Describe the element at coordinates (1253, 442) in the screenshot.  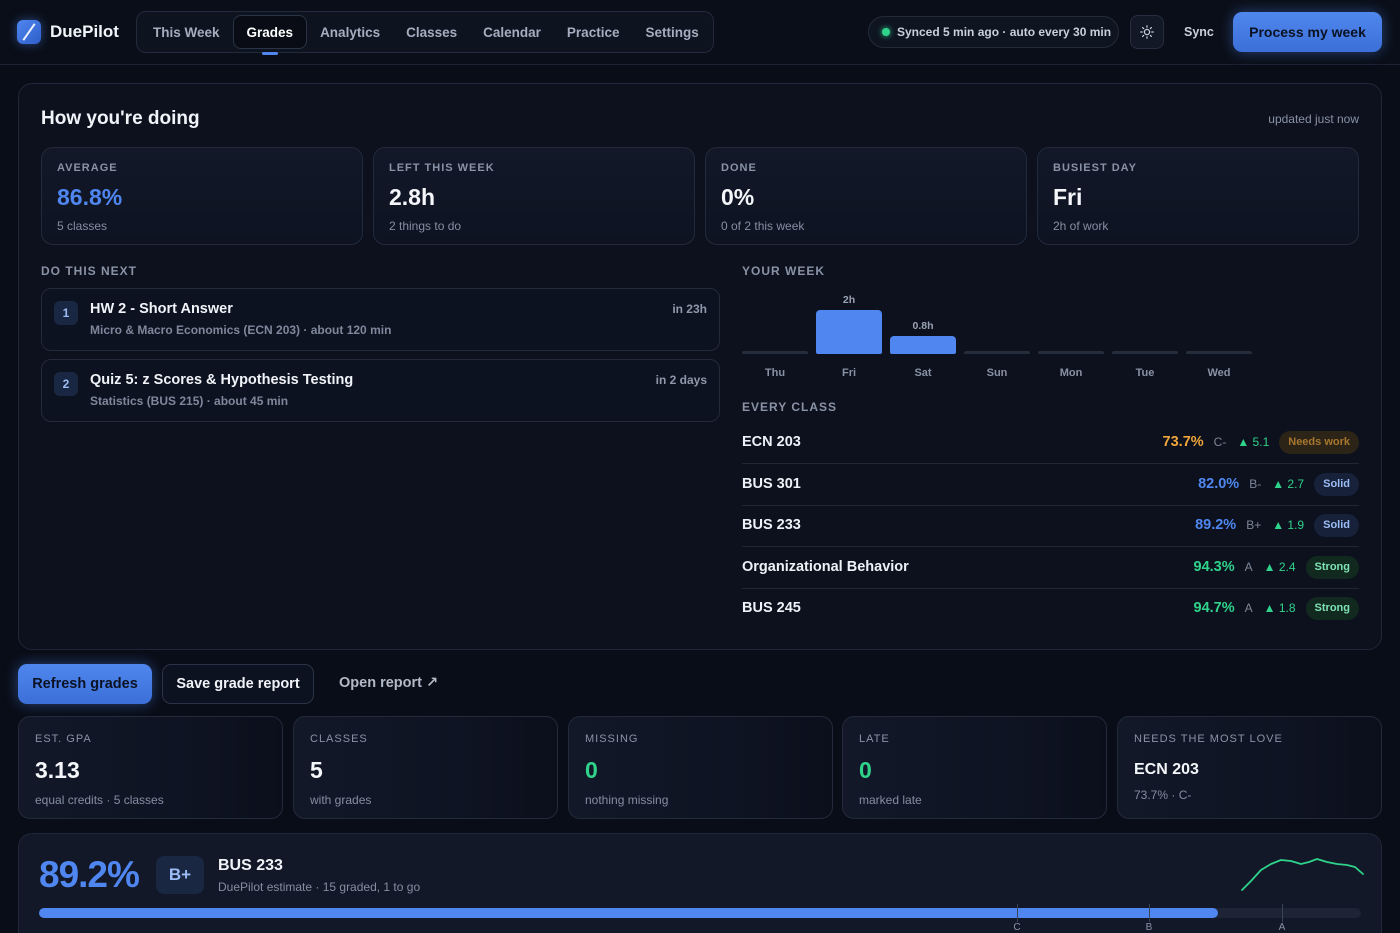
I see `class-trend: ▲ 5.1` at that location.